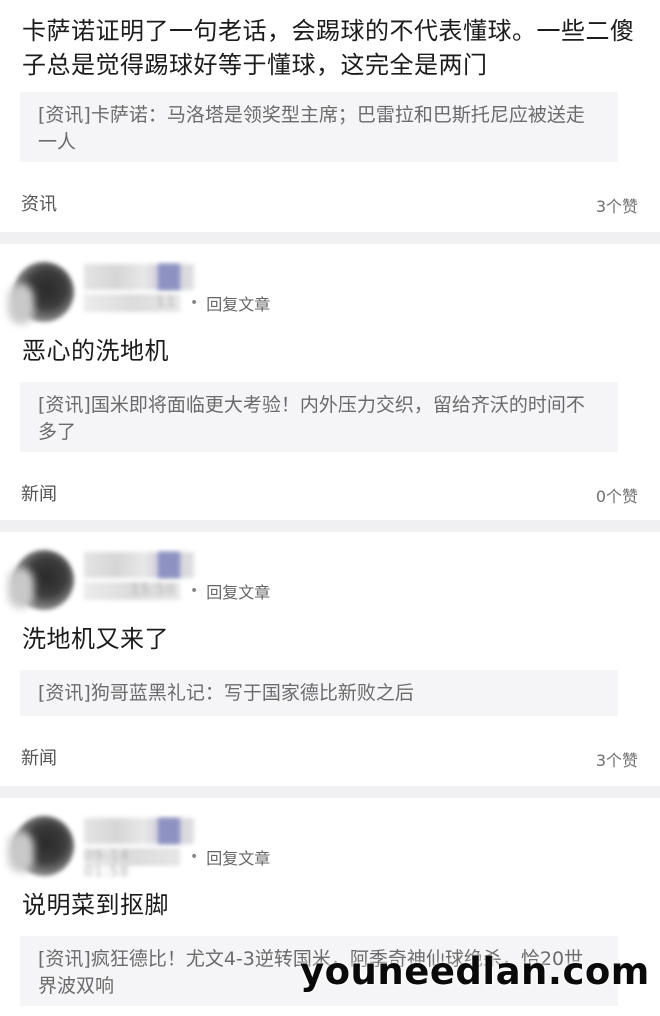 This screenshot has height=1016, width=660. What do you see at coordinates (617, 495) in the screenshot?
I see `like-count: 0个赞` at bounding box center [617, 495].